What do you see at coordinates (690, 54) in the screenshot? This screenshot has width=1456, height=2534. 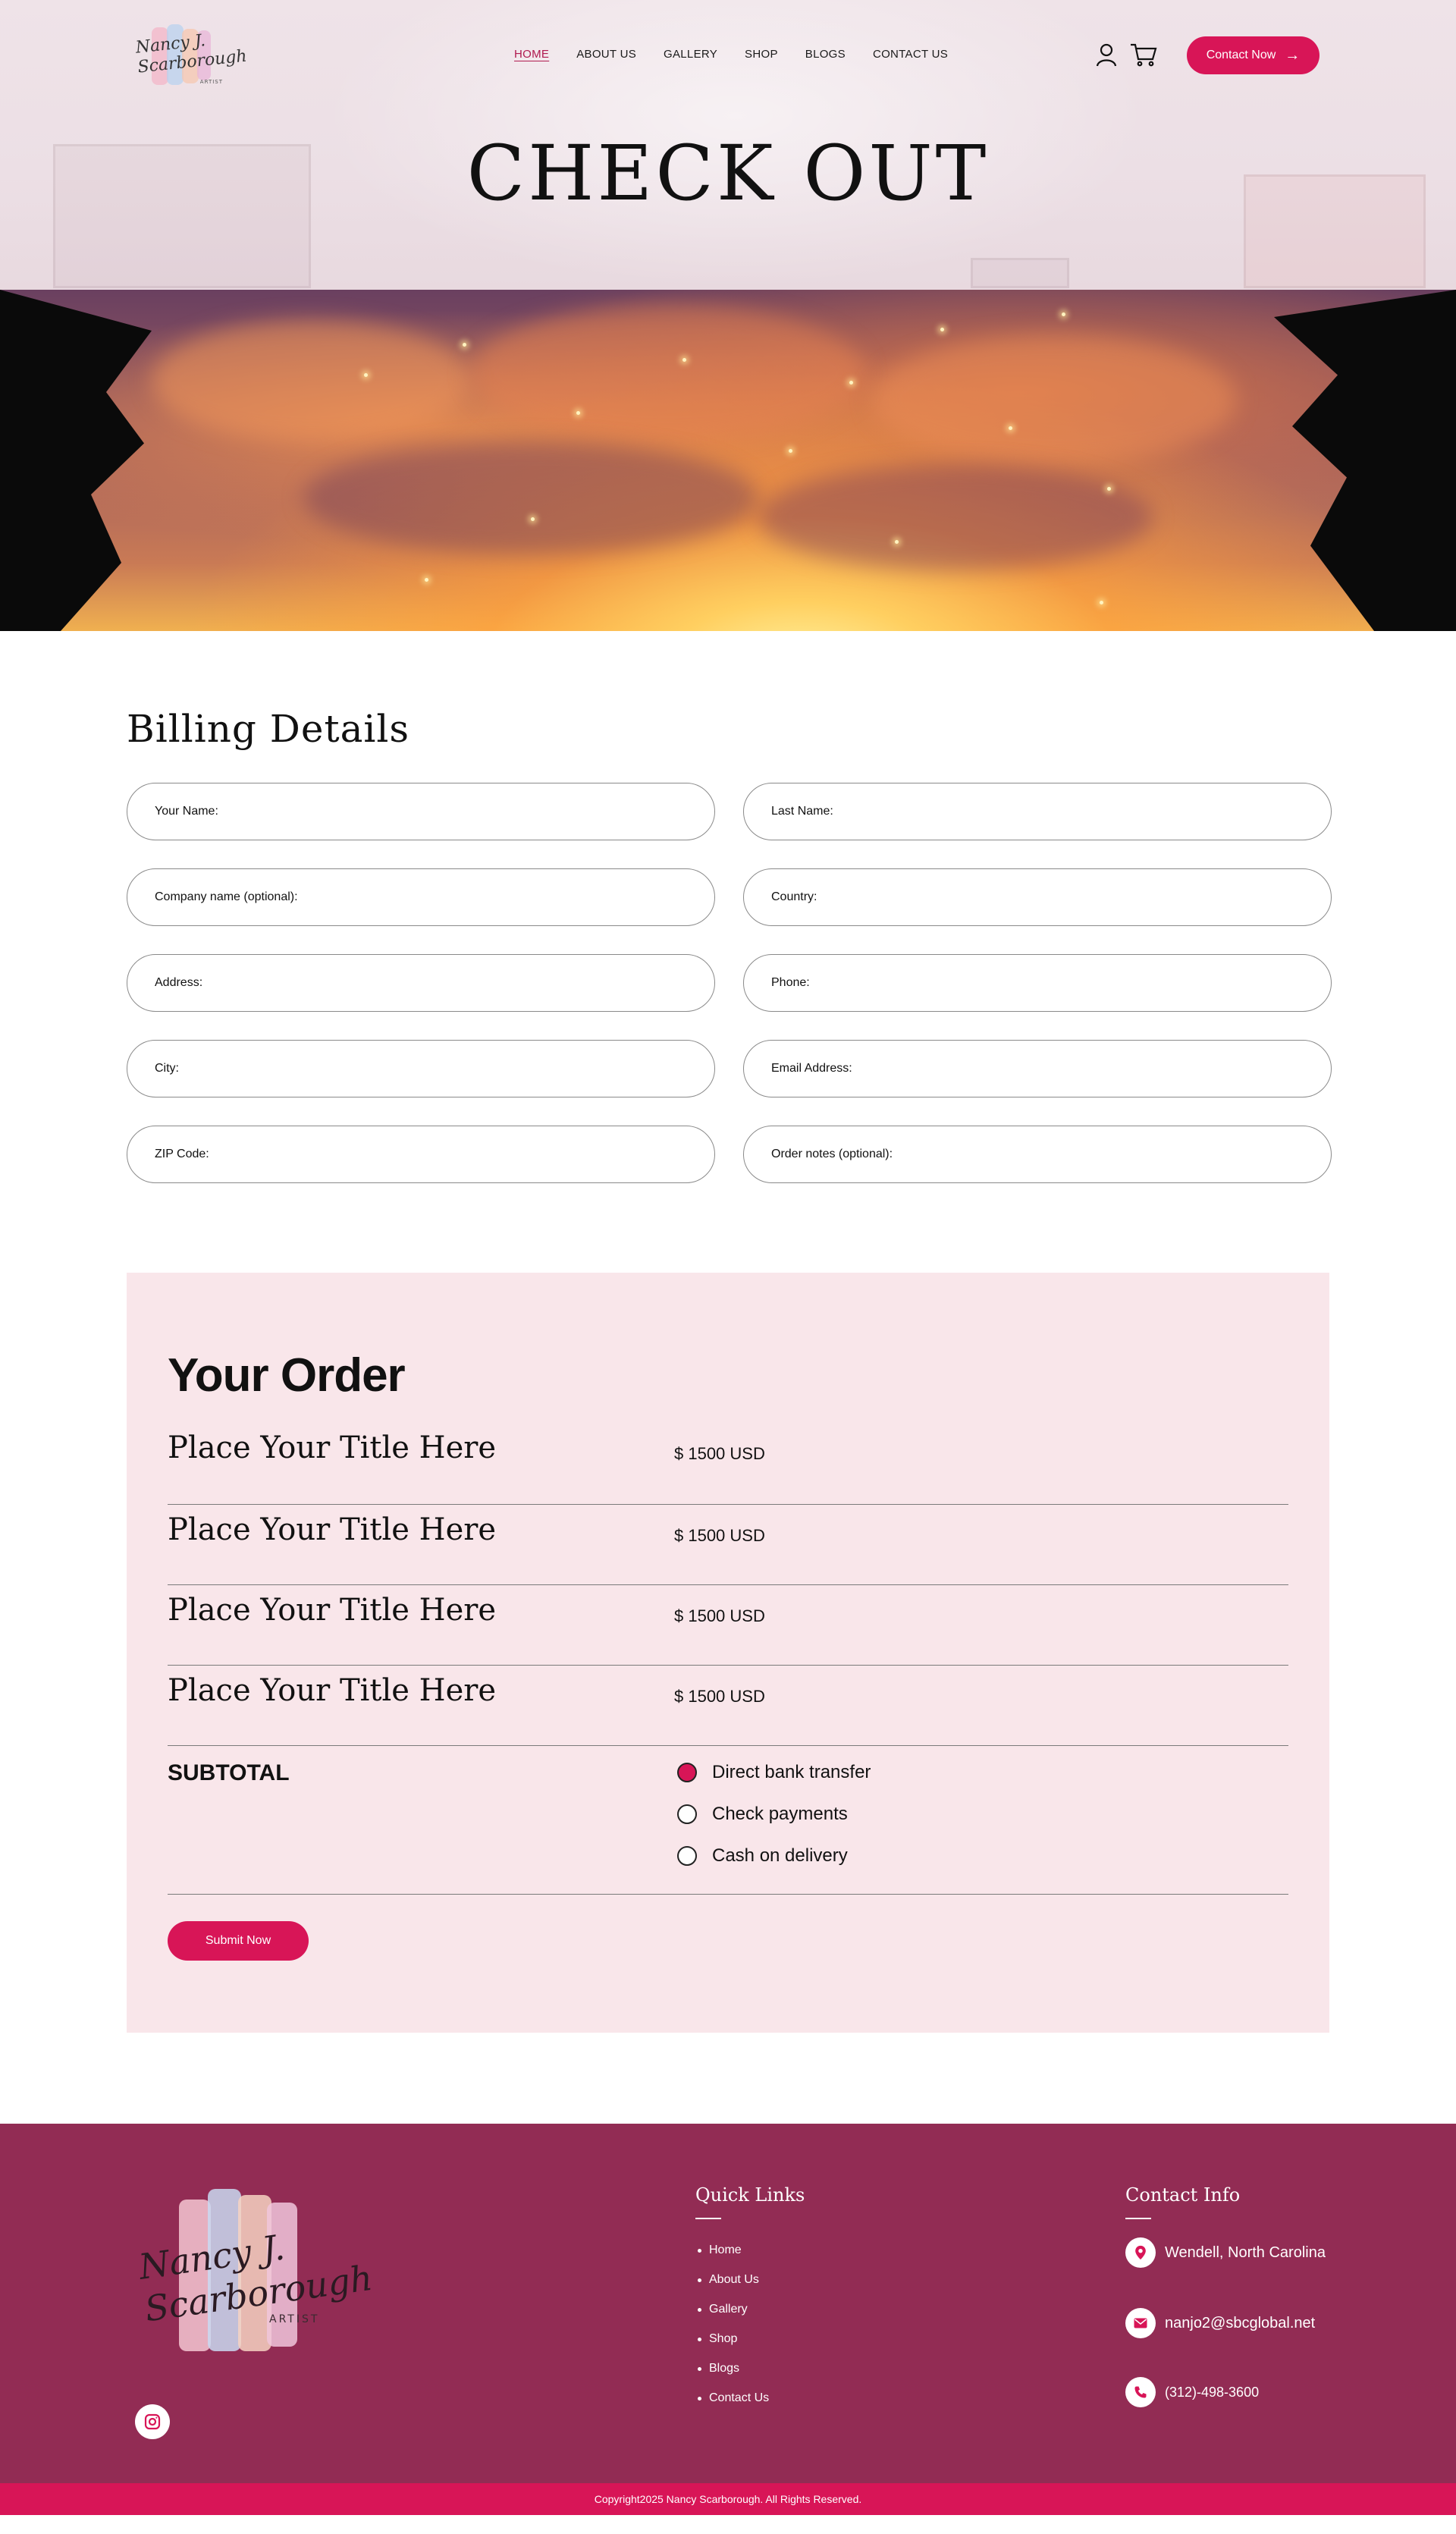 I see `nav-gallery: GALLERY` at bounding box center [690, 54].